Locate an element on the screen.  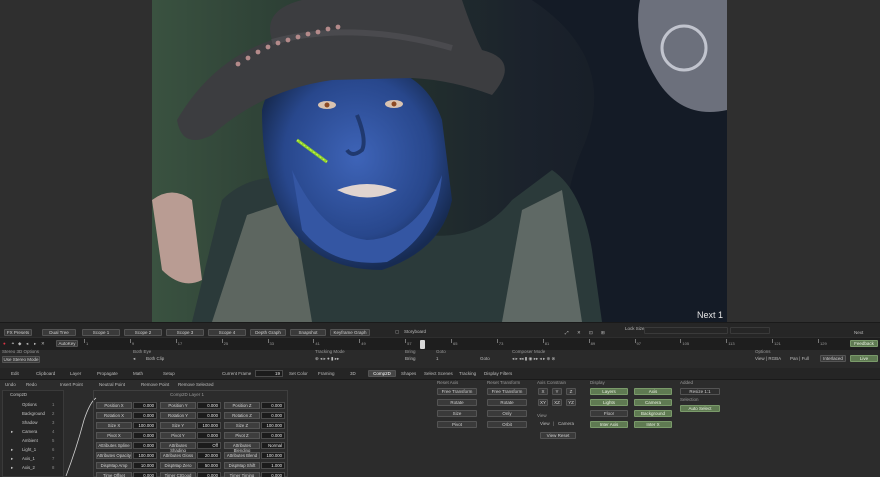
tab-select-scenes: Select Scenes is located at coordinates (438, 374).